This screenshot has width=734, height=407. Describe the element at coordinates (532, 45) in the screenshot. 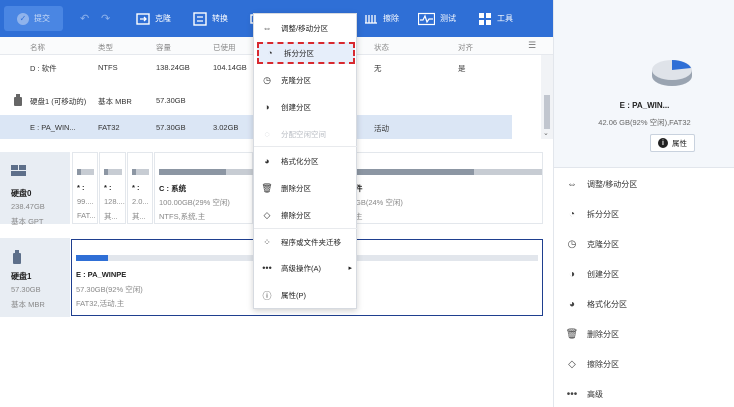

I see `column-menu-icon: ☰` at that location.